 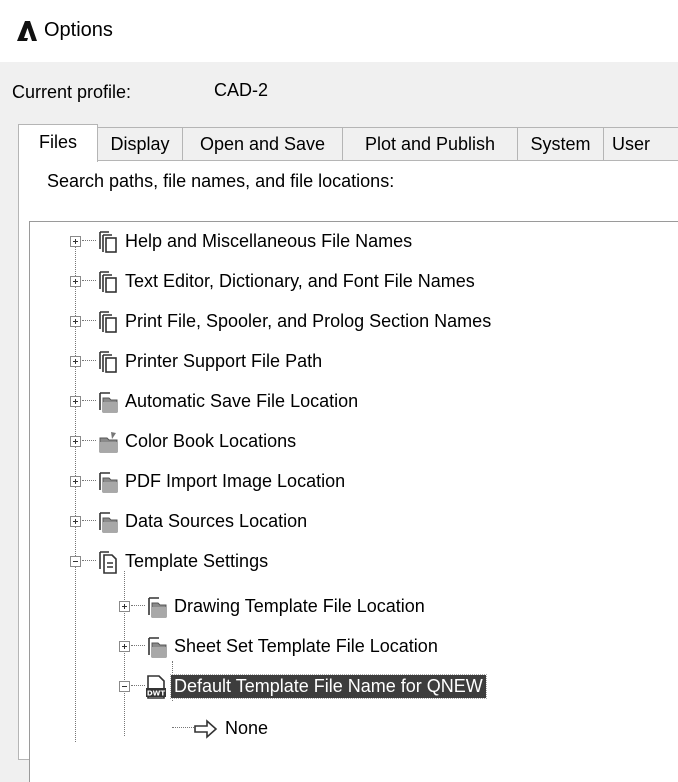 What do you see at coordinates (78, 30) in the screenshot?
I see `window-title: Options` at bounding box center [78, 30].